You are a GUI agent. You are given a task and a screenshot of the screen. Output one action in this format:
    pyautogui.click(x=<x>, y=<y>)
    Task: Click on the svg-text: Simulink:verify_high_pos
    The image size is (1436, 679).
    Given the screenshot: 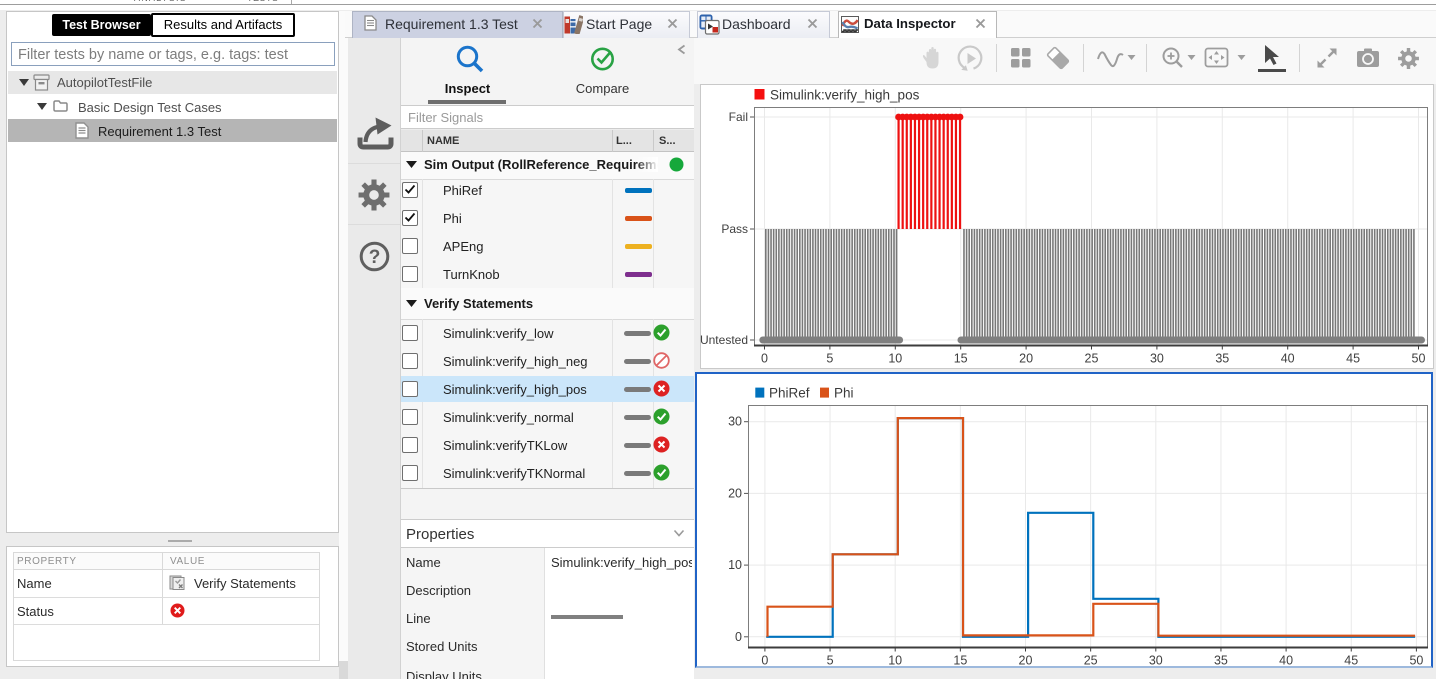 What is the action you would take?
    pyautogui.click(x=845, y=95)
    